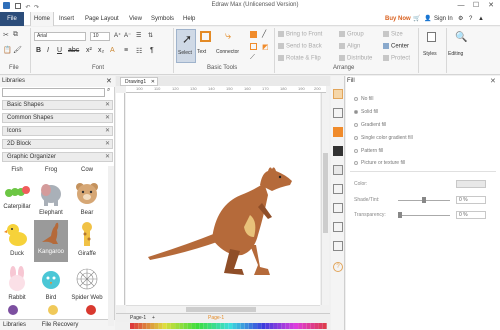 This screenshot has width=500, height=330. Describe the element at coordinates (264, 34) in the screenshot. I see `line-icon: ╱` at that location.